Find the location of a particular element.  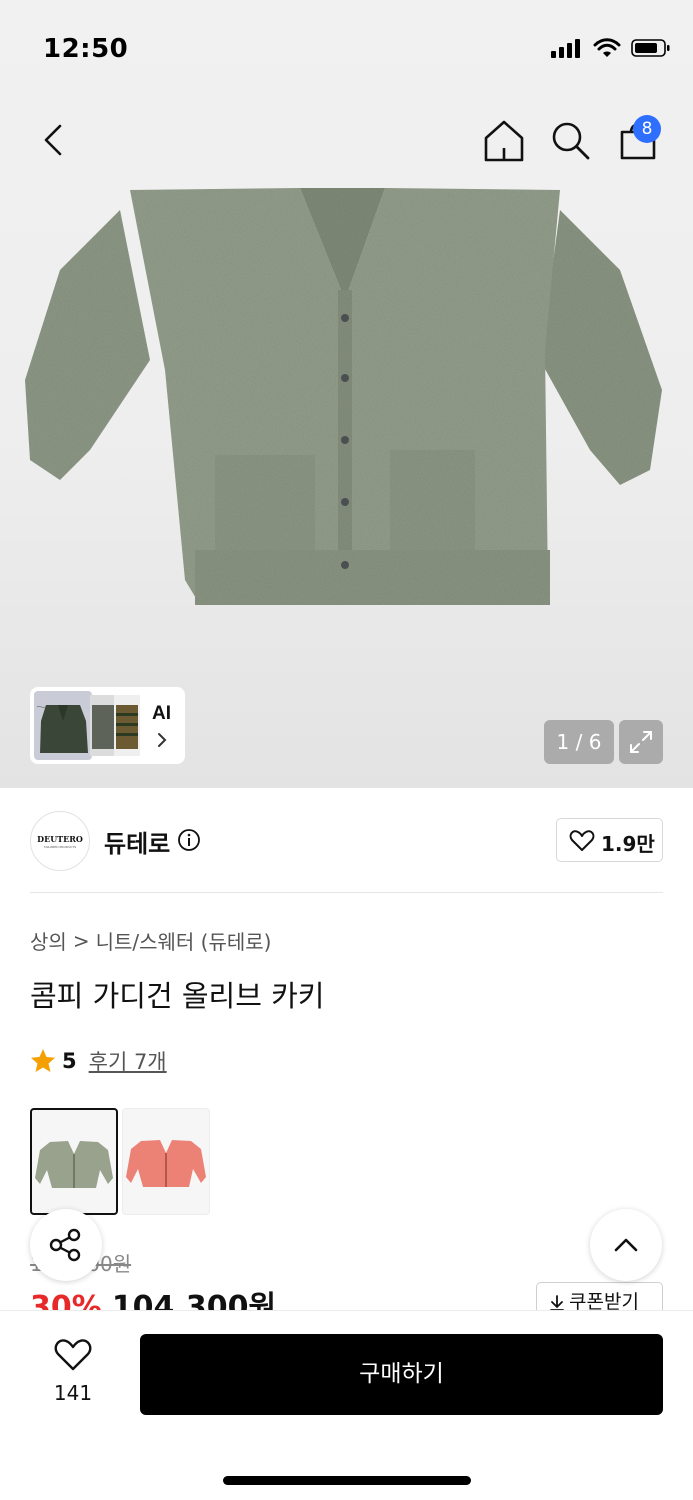

scroll-top-button is located at coordinates (626, 1245).